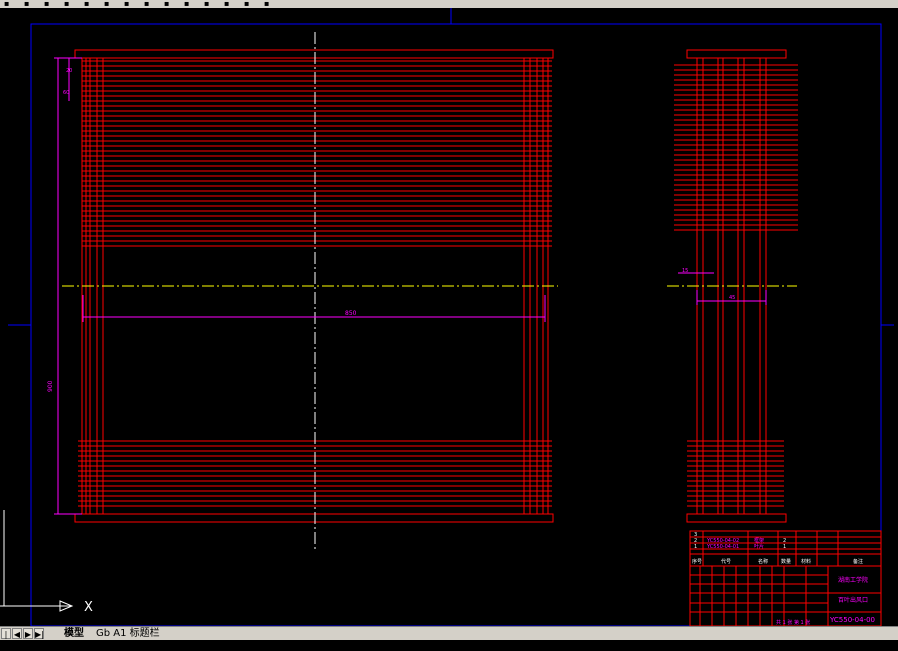 Image resolution: width=898 pixels, height=651 pixels. Describe the element at coordinates (858, 561) in the screenshot. I see `header-note: 备注` at that location.